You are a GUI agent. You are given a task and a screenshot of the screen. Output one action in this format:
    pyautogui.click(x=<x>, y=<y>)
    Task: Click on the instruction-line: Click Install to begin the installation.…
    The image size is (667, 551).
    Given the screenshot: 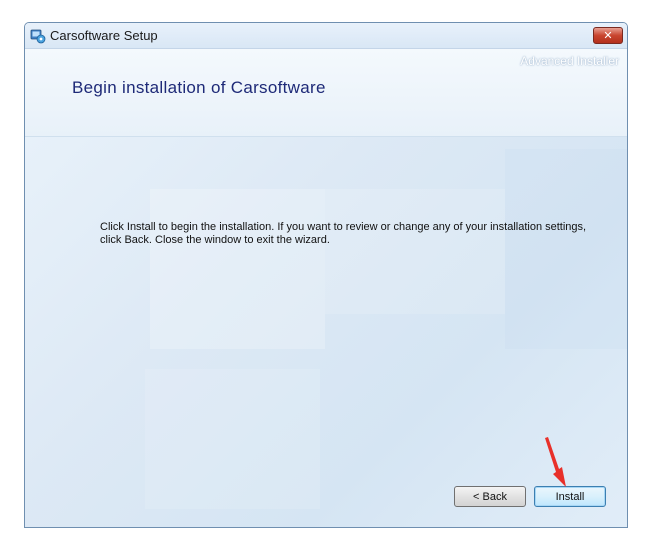 What is the action you would take?
    pyautogui.click(x=343, y=227)
    